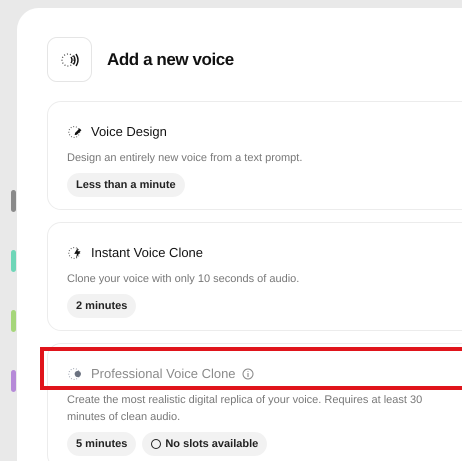 This screenshot has height=461, width=462. Describe the element at coordinates (69, 59) in the screenshot. I see `voice-icon` at that location.